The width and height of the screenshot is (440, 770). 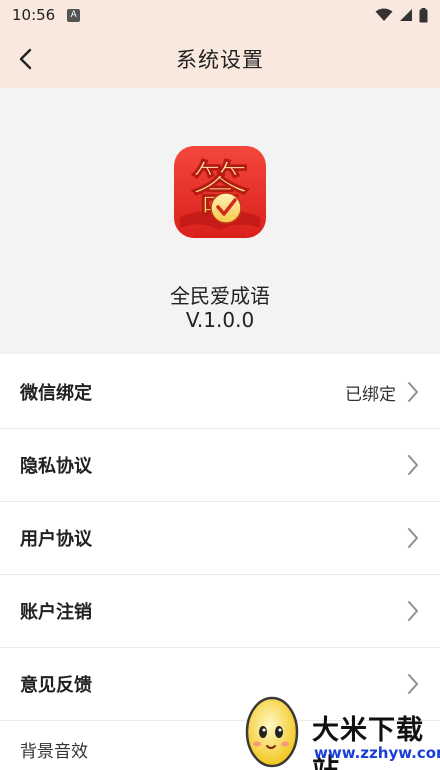 I want to click on app-logo-icon: 答, so click(x=220, y=192).